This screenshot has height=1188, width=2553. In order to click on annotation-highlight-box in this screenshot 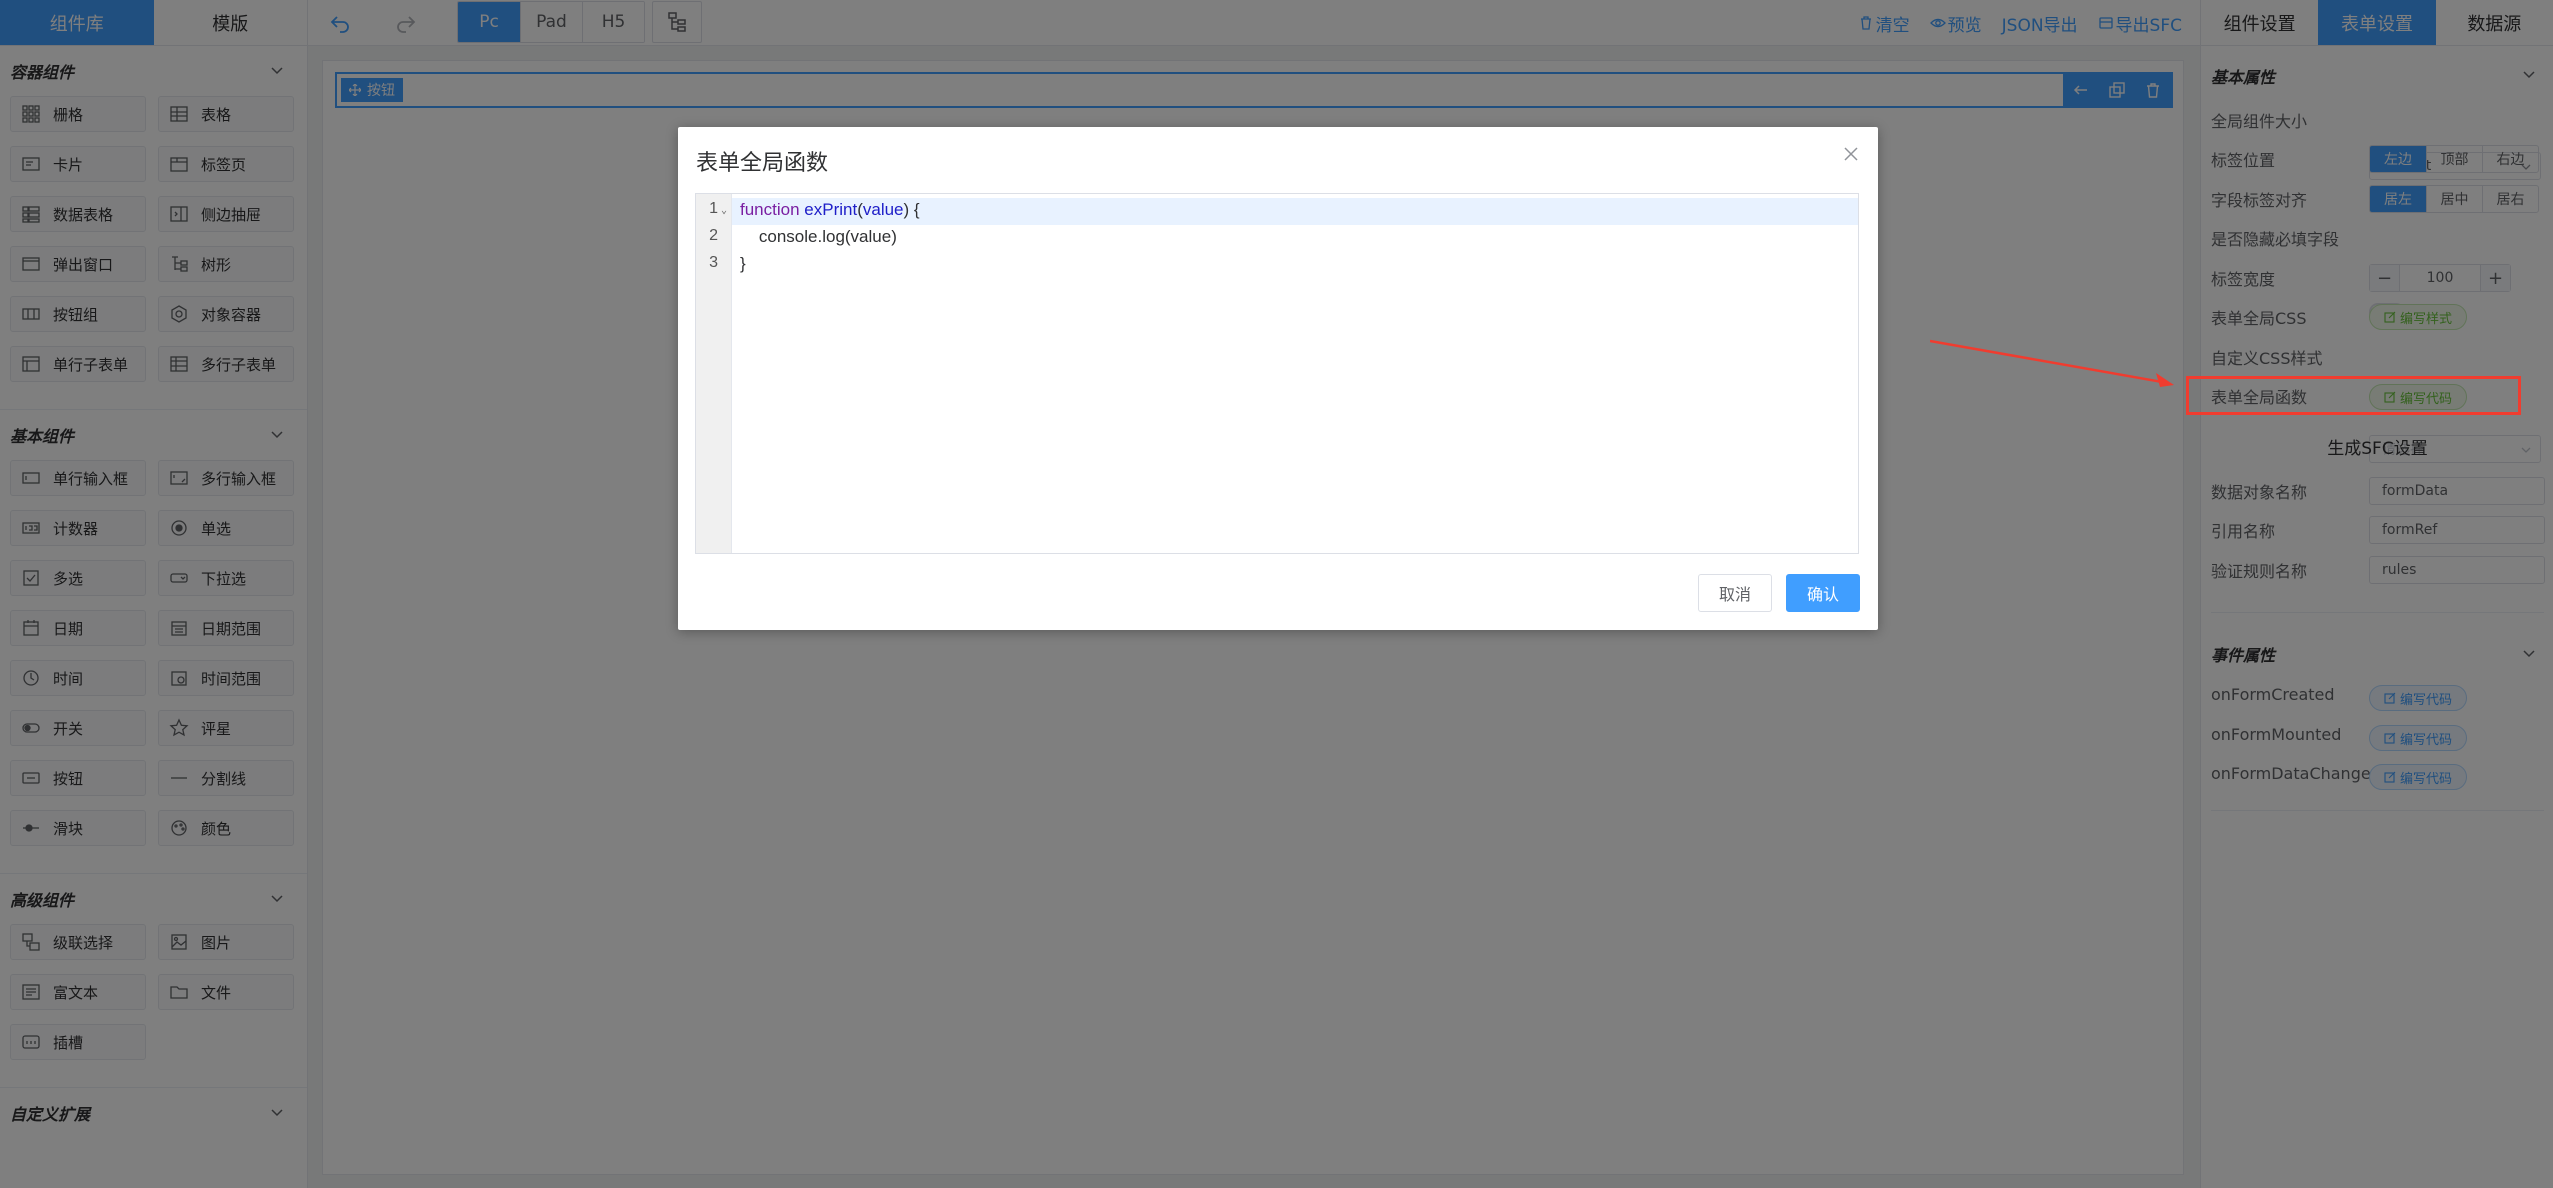, I will do `click(2353, 395)`.